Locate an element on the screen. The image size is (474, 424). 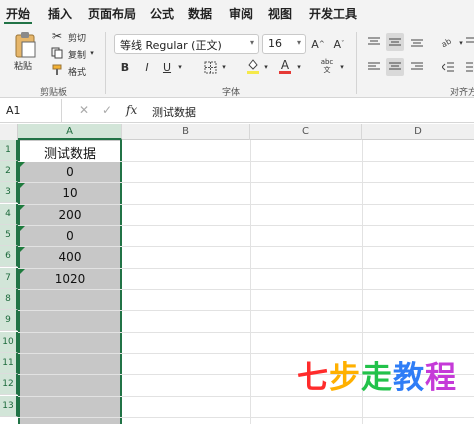
phonetic-guide-button: abc 文 is located at coordinates (327, 66).